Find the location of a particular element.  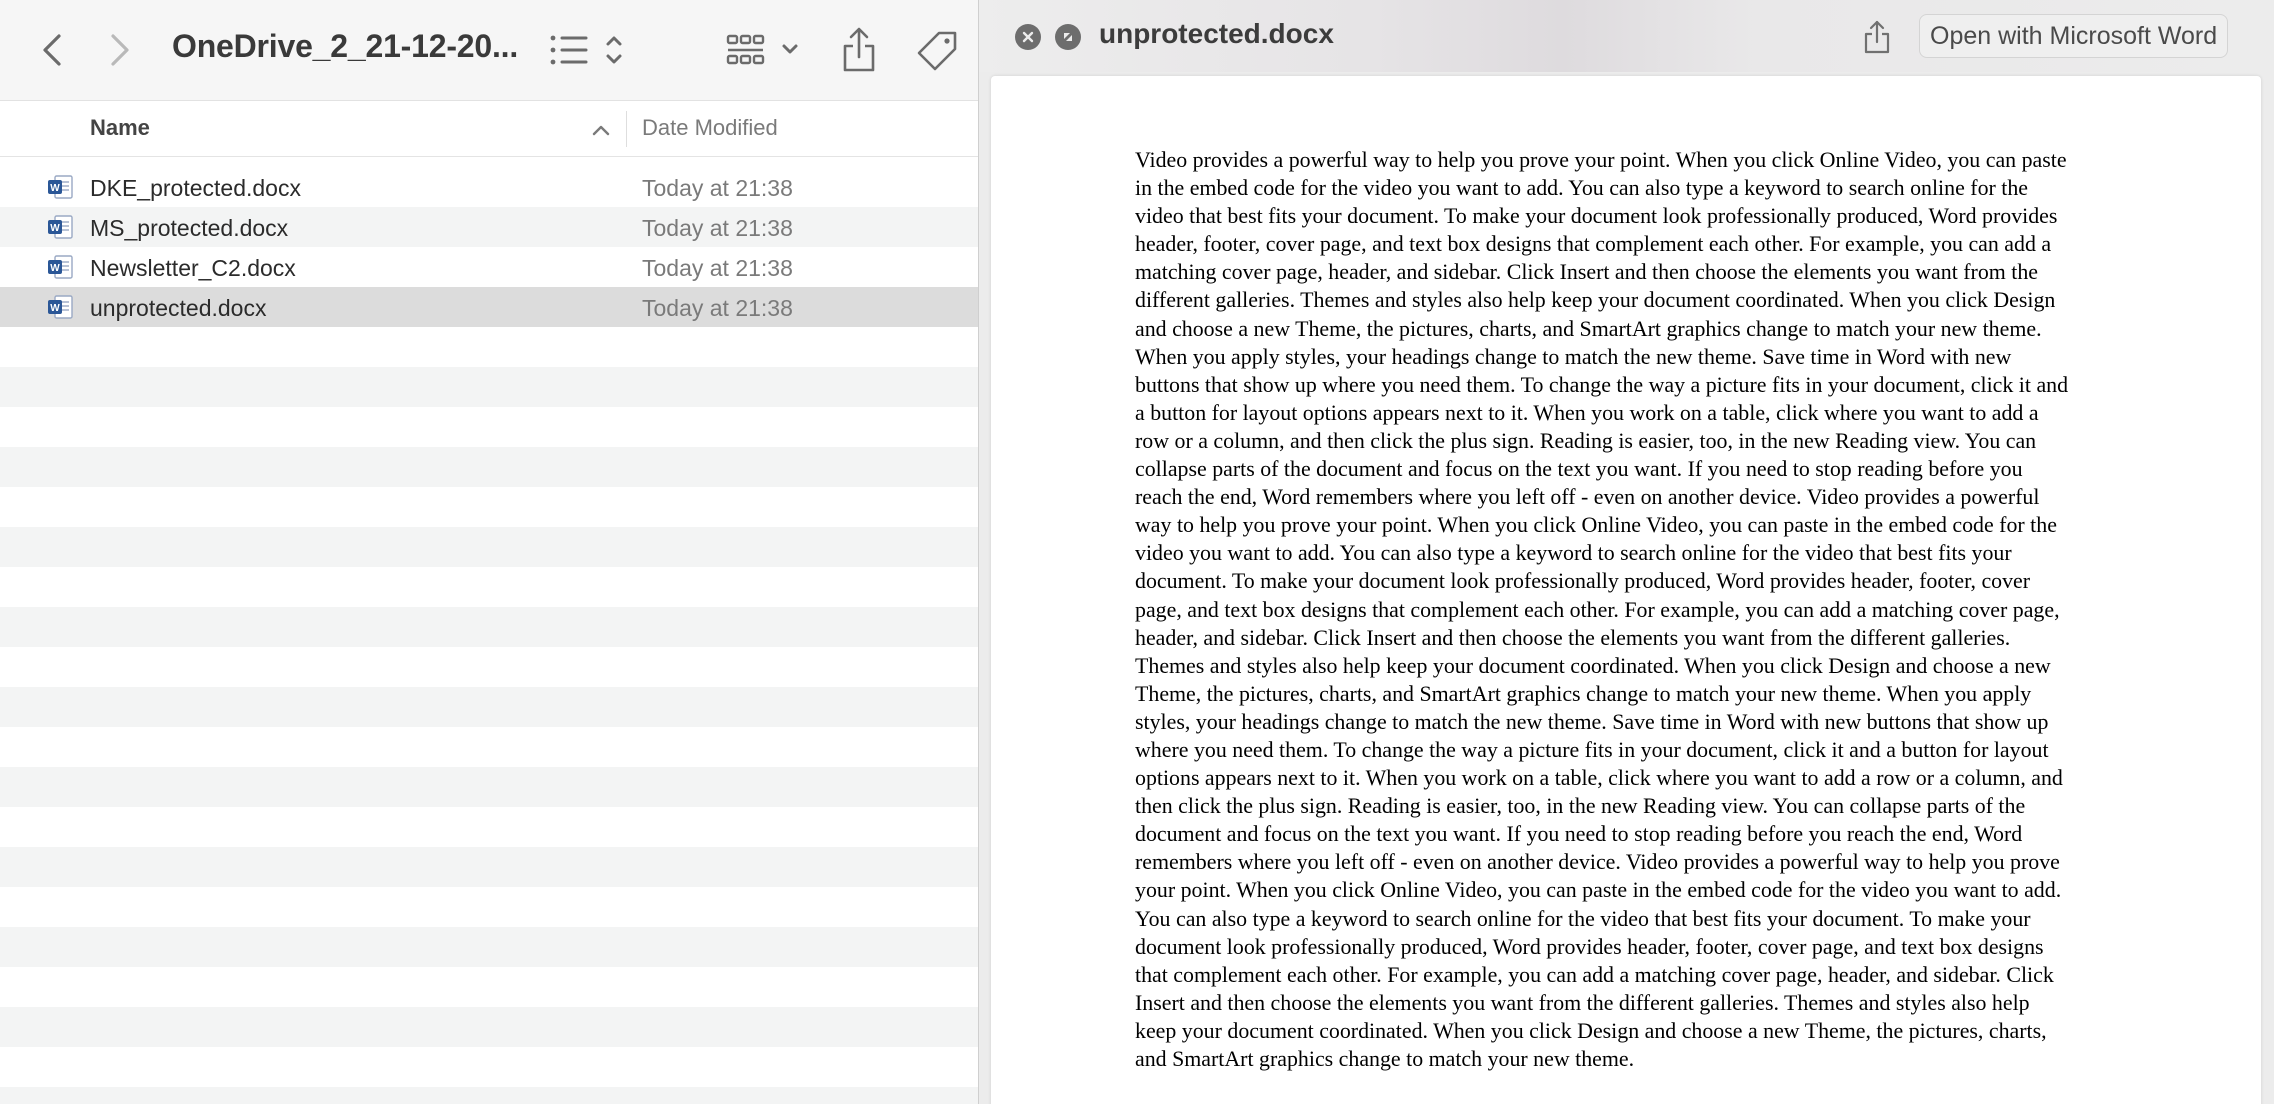

share-button is located at coordinates (859, 50).